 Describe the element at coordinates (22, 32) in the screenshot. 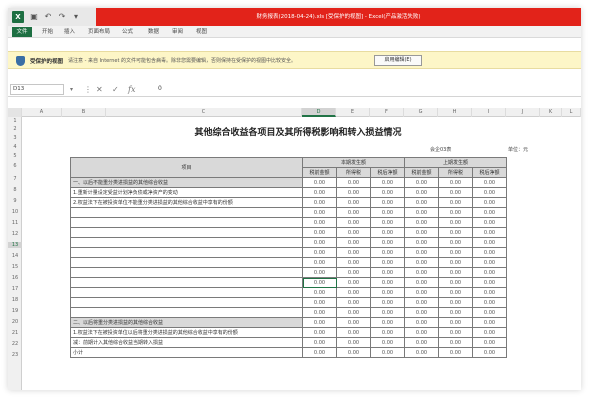

I see `tab-file: 文件` at that location.